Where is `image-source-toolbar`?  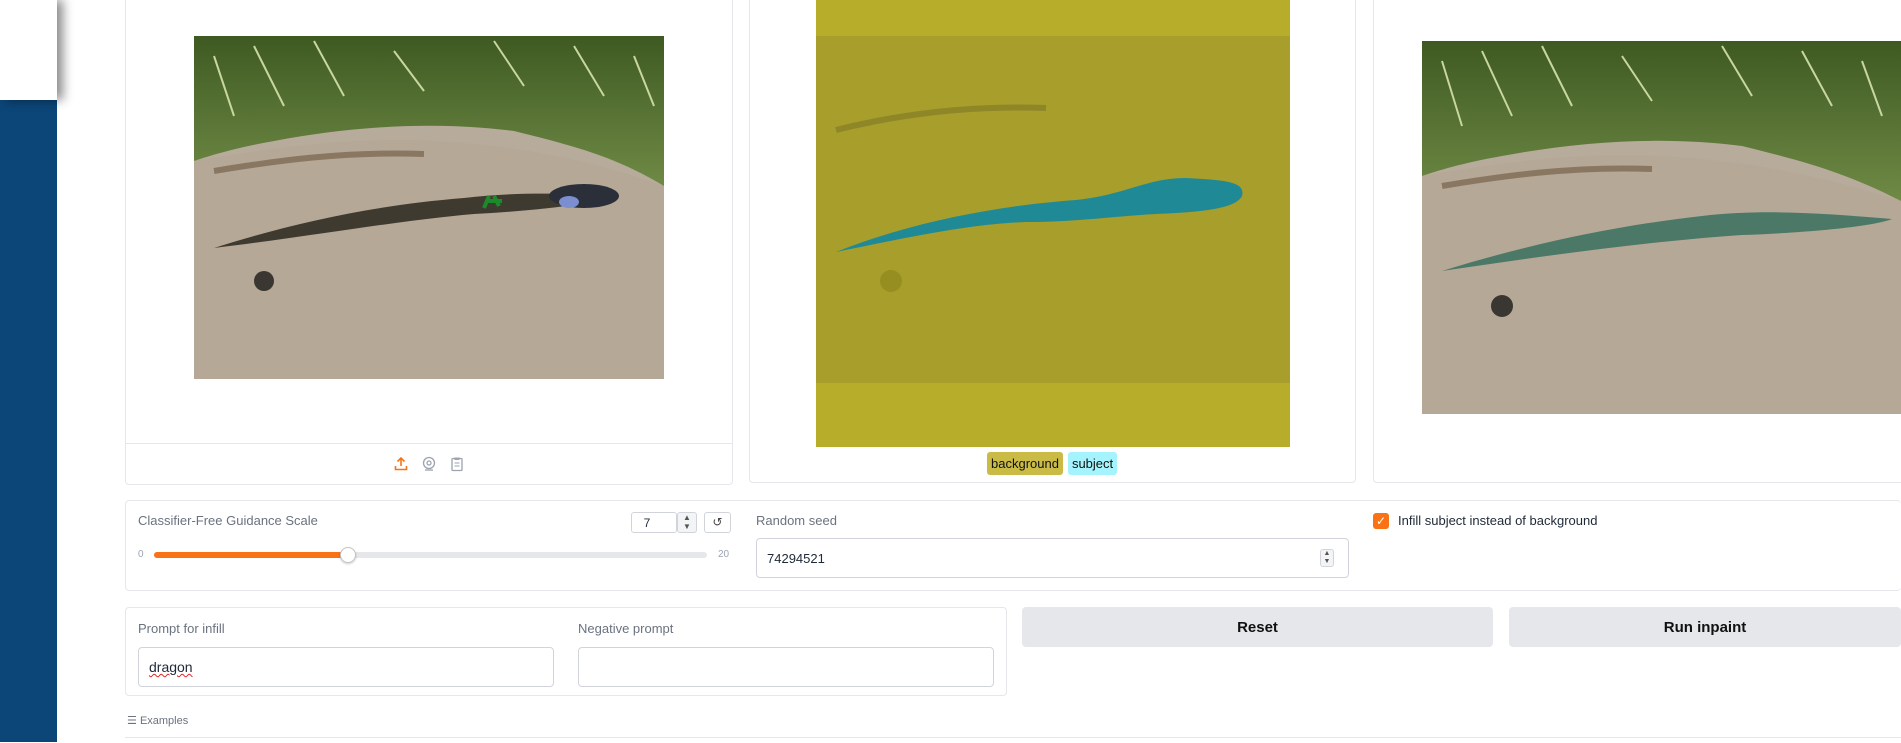
image-source-toolbar is located at coordinates (429, 463).